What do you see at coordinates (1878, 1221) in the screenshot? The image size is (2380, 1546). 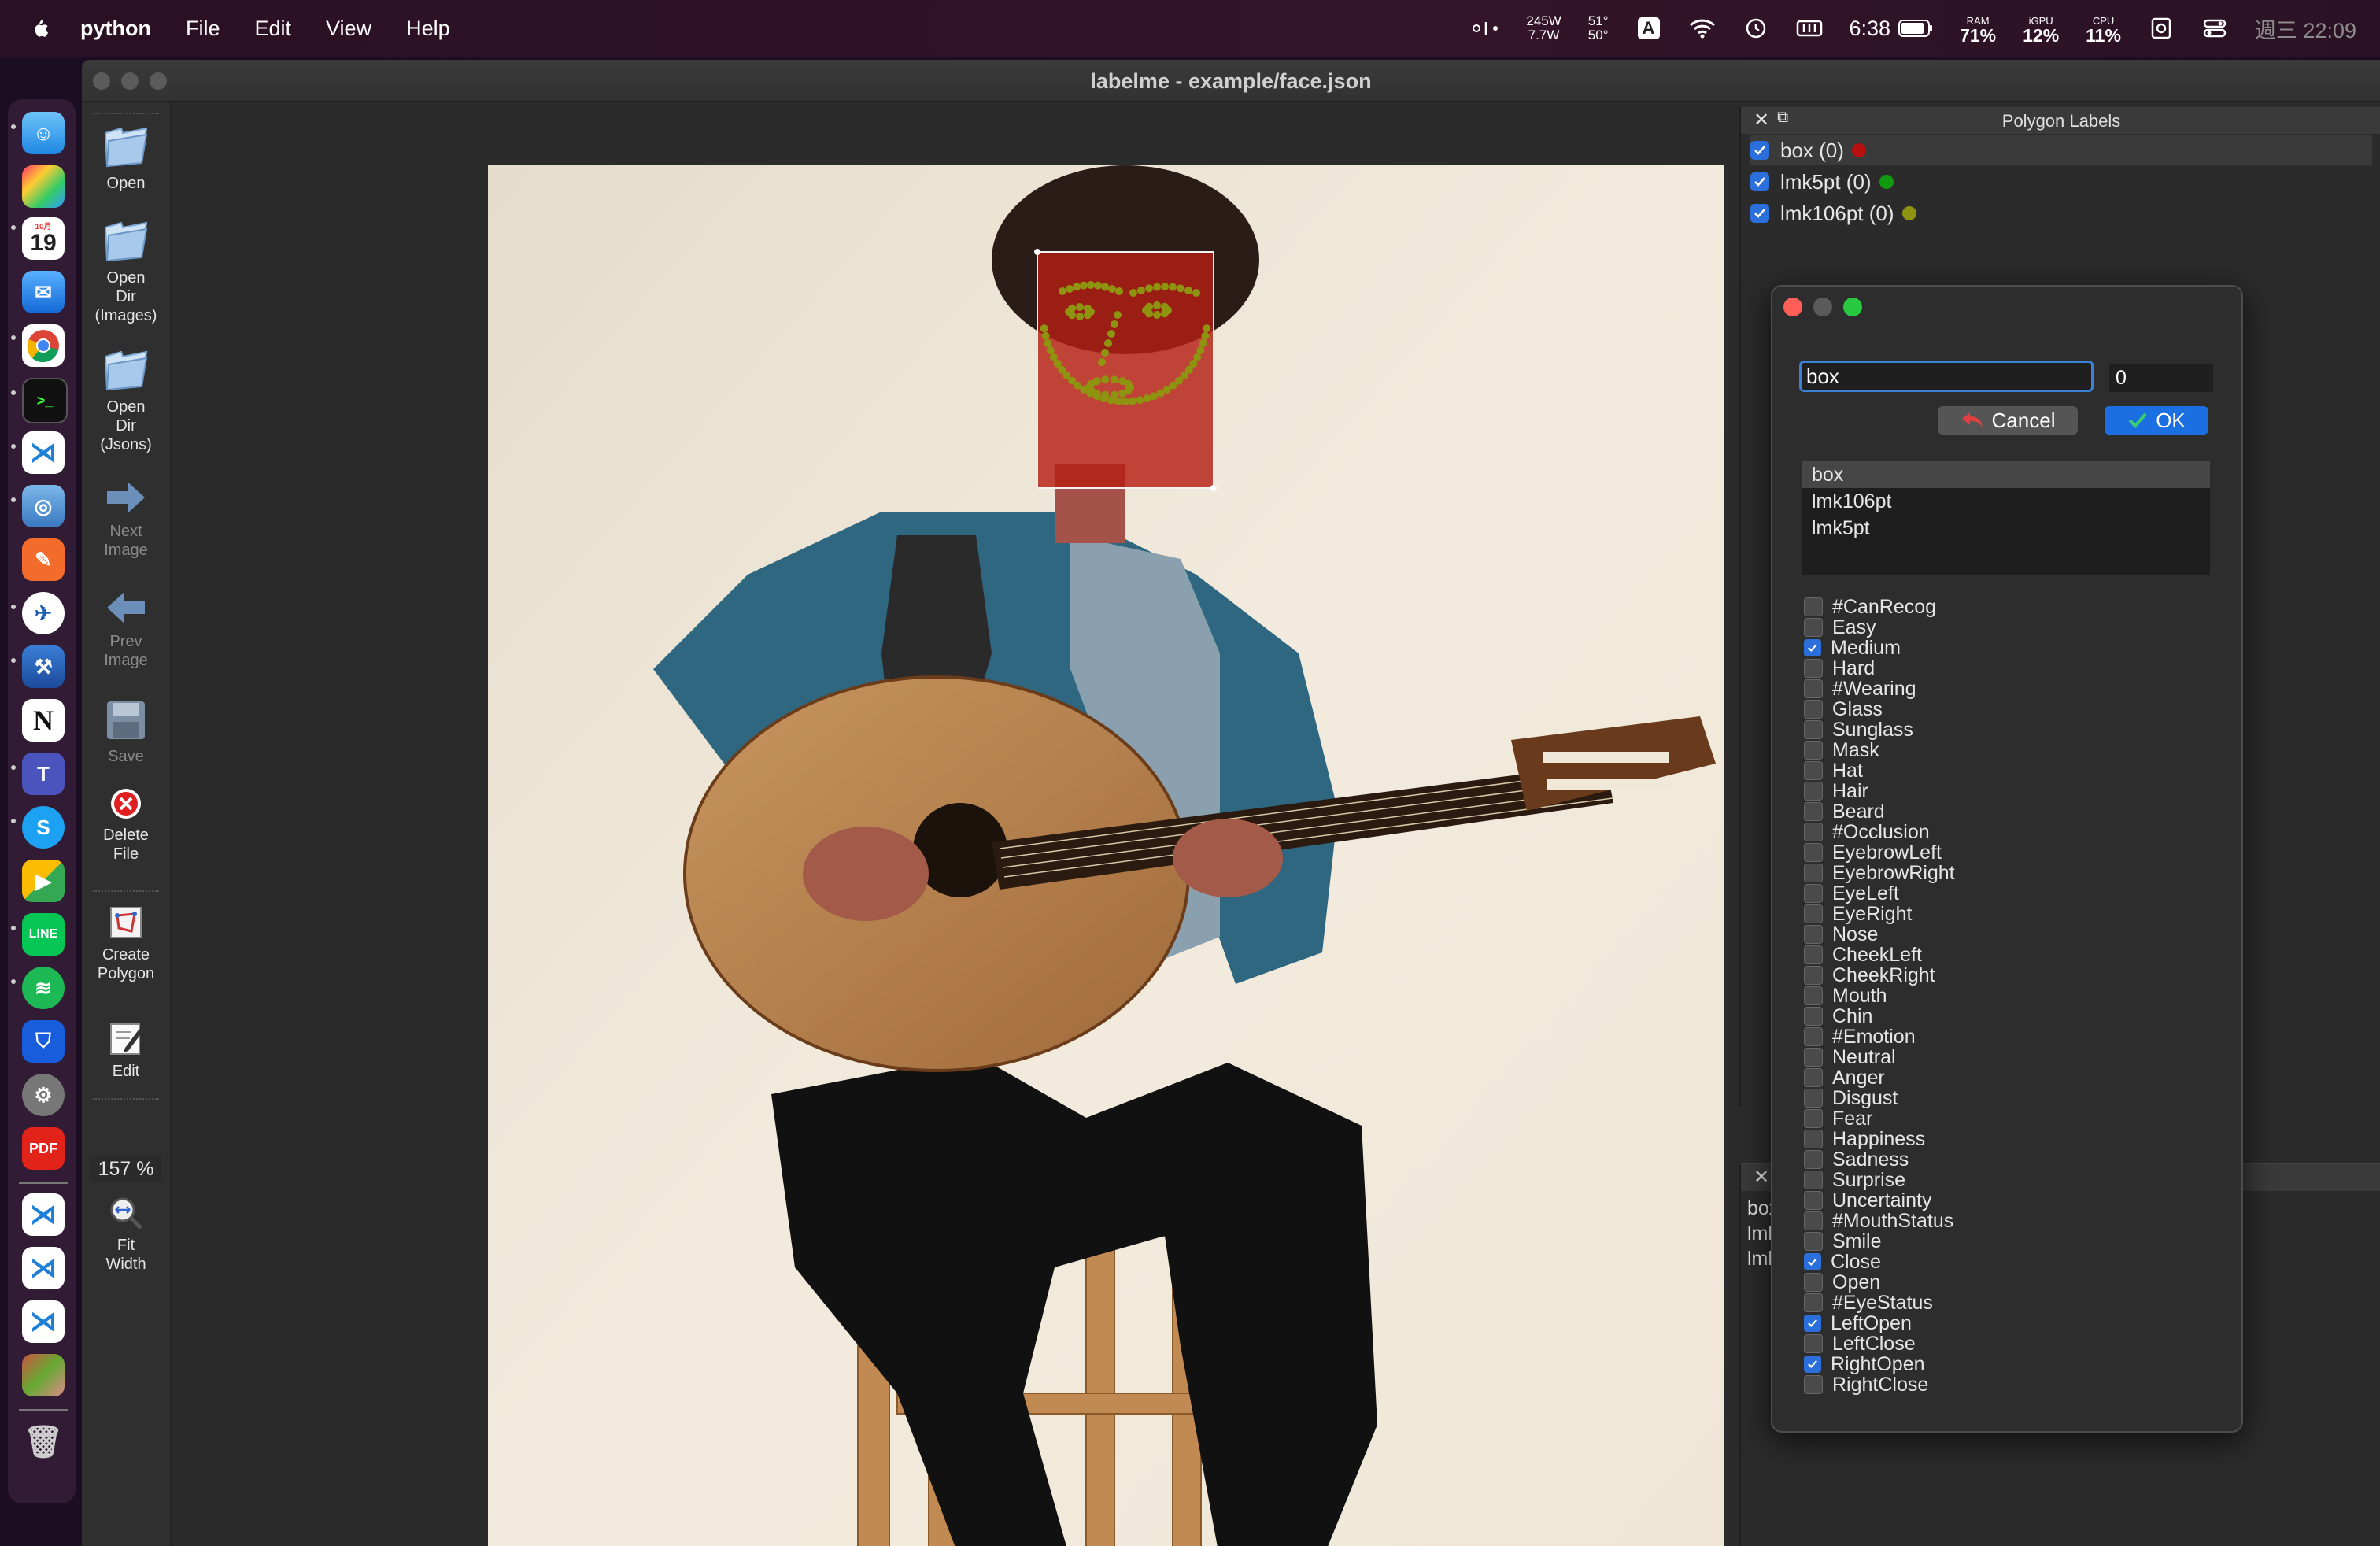 I see `flag-row: #MouthStatus` at bounding box center [1878, 1221].